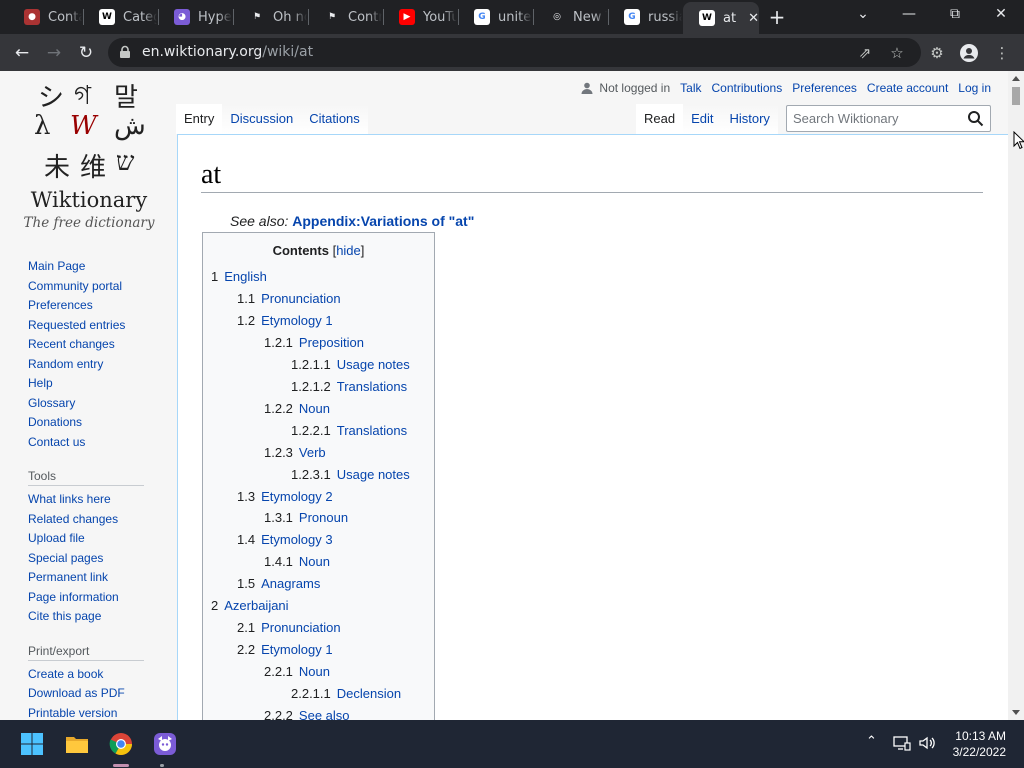 Image resolution: width=1024 pixels, height=768 pixels. I want to click on purple-bot-app-icon, so click(165, 744).